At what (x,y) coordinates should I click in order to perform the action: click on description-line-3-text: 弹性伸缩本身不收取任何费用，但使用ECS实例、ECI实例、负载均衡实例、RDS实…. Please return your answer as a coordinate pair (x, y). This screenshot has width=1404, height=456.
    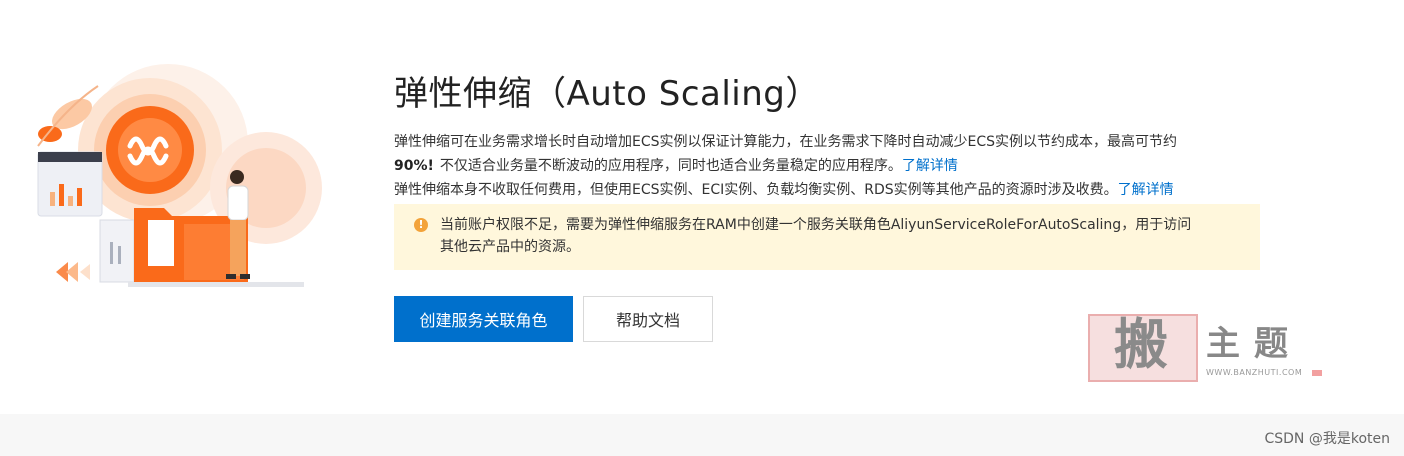
    Looking at the image, I should click on (756, 190).